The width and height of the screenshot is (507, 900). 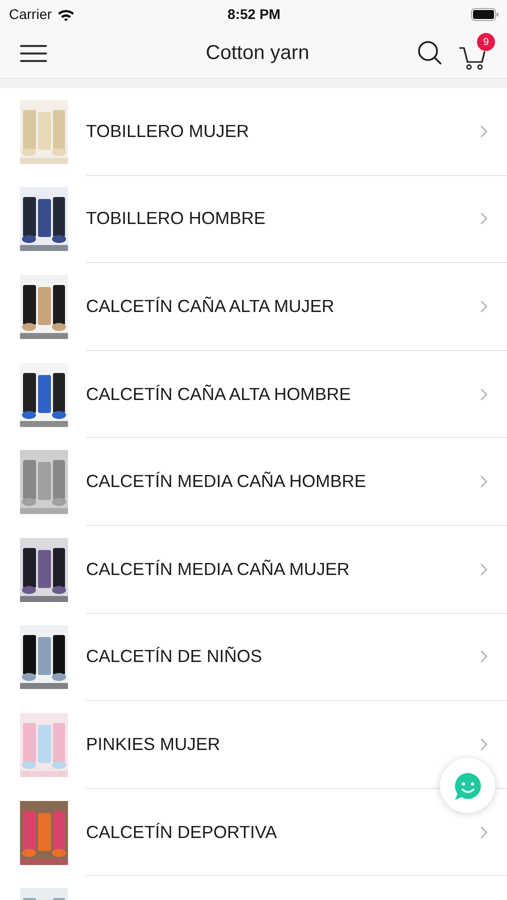 What do you see at coordinates (33, 53) in the screenshot?
I see `menu-icon` at bounding box center [33, 53].